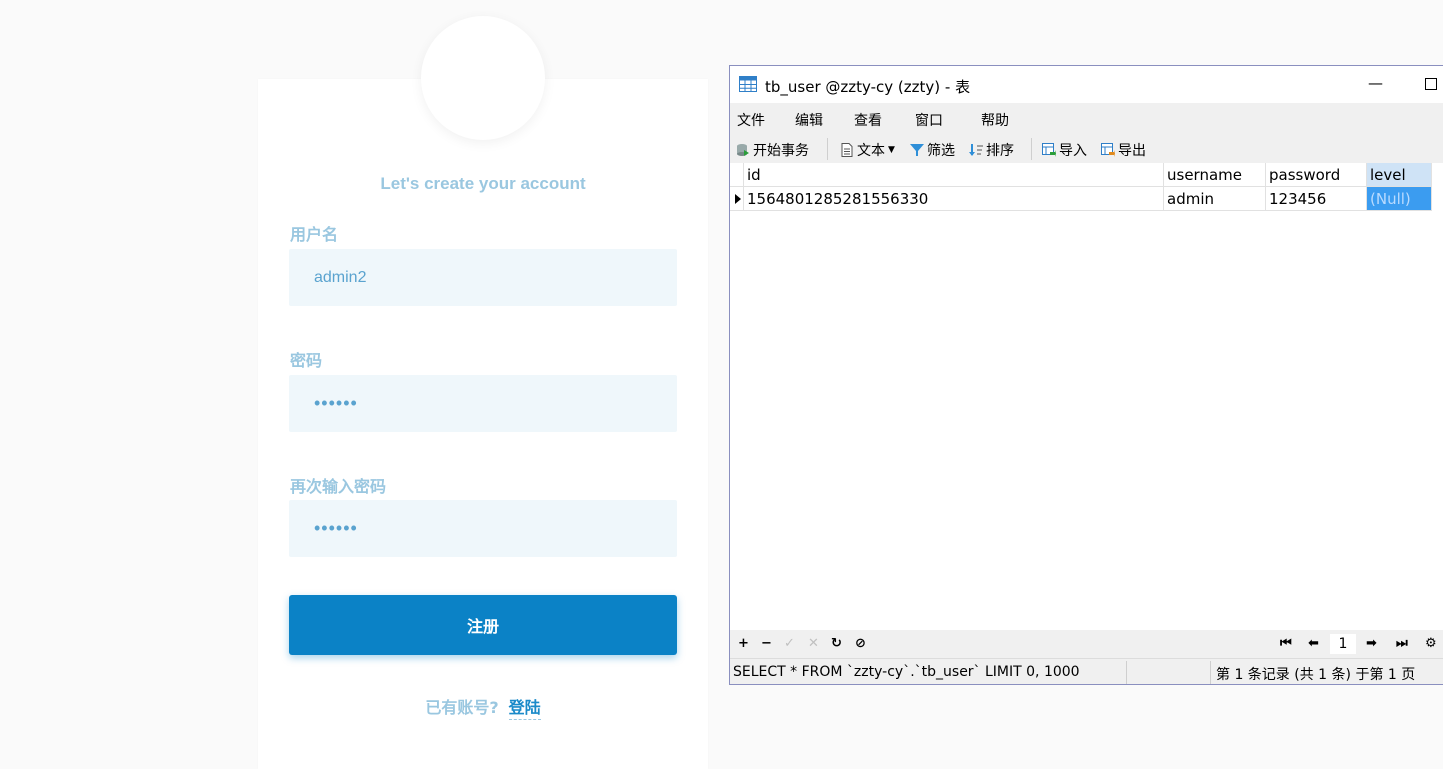 The image size is (1443, 769). I want to click on export-label: 导出, so click(1132, 151).